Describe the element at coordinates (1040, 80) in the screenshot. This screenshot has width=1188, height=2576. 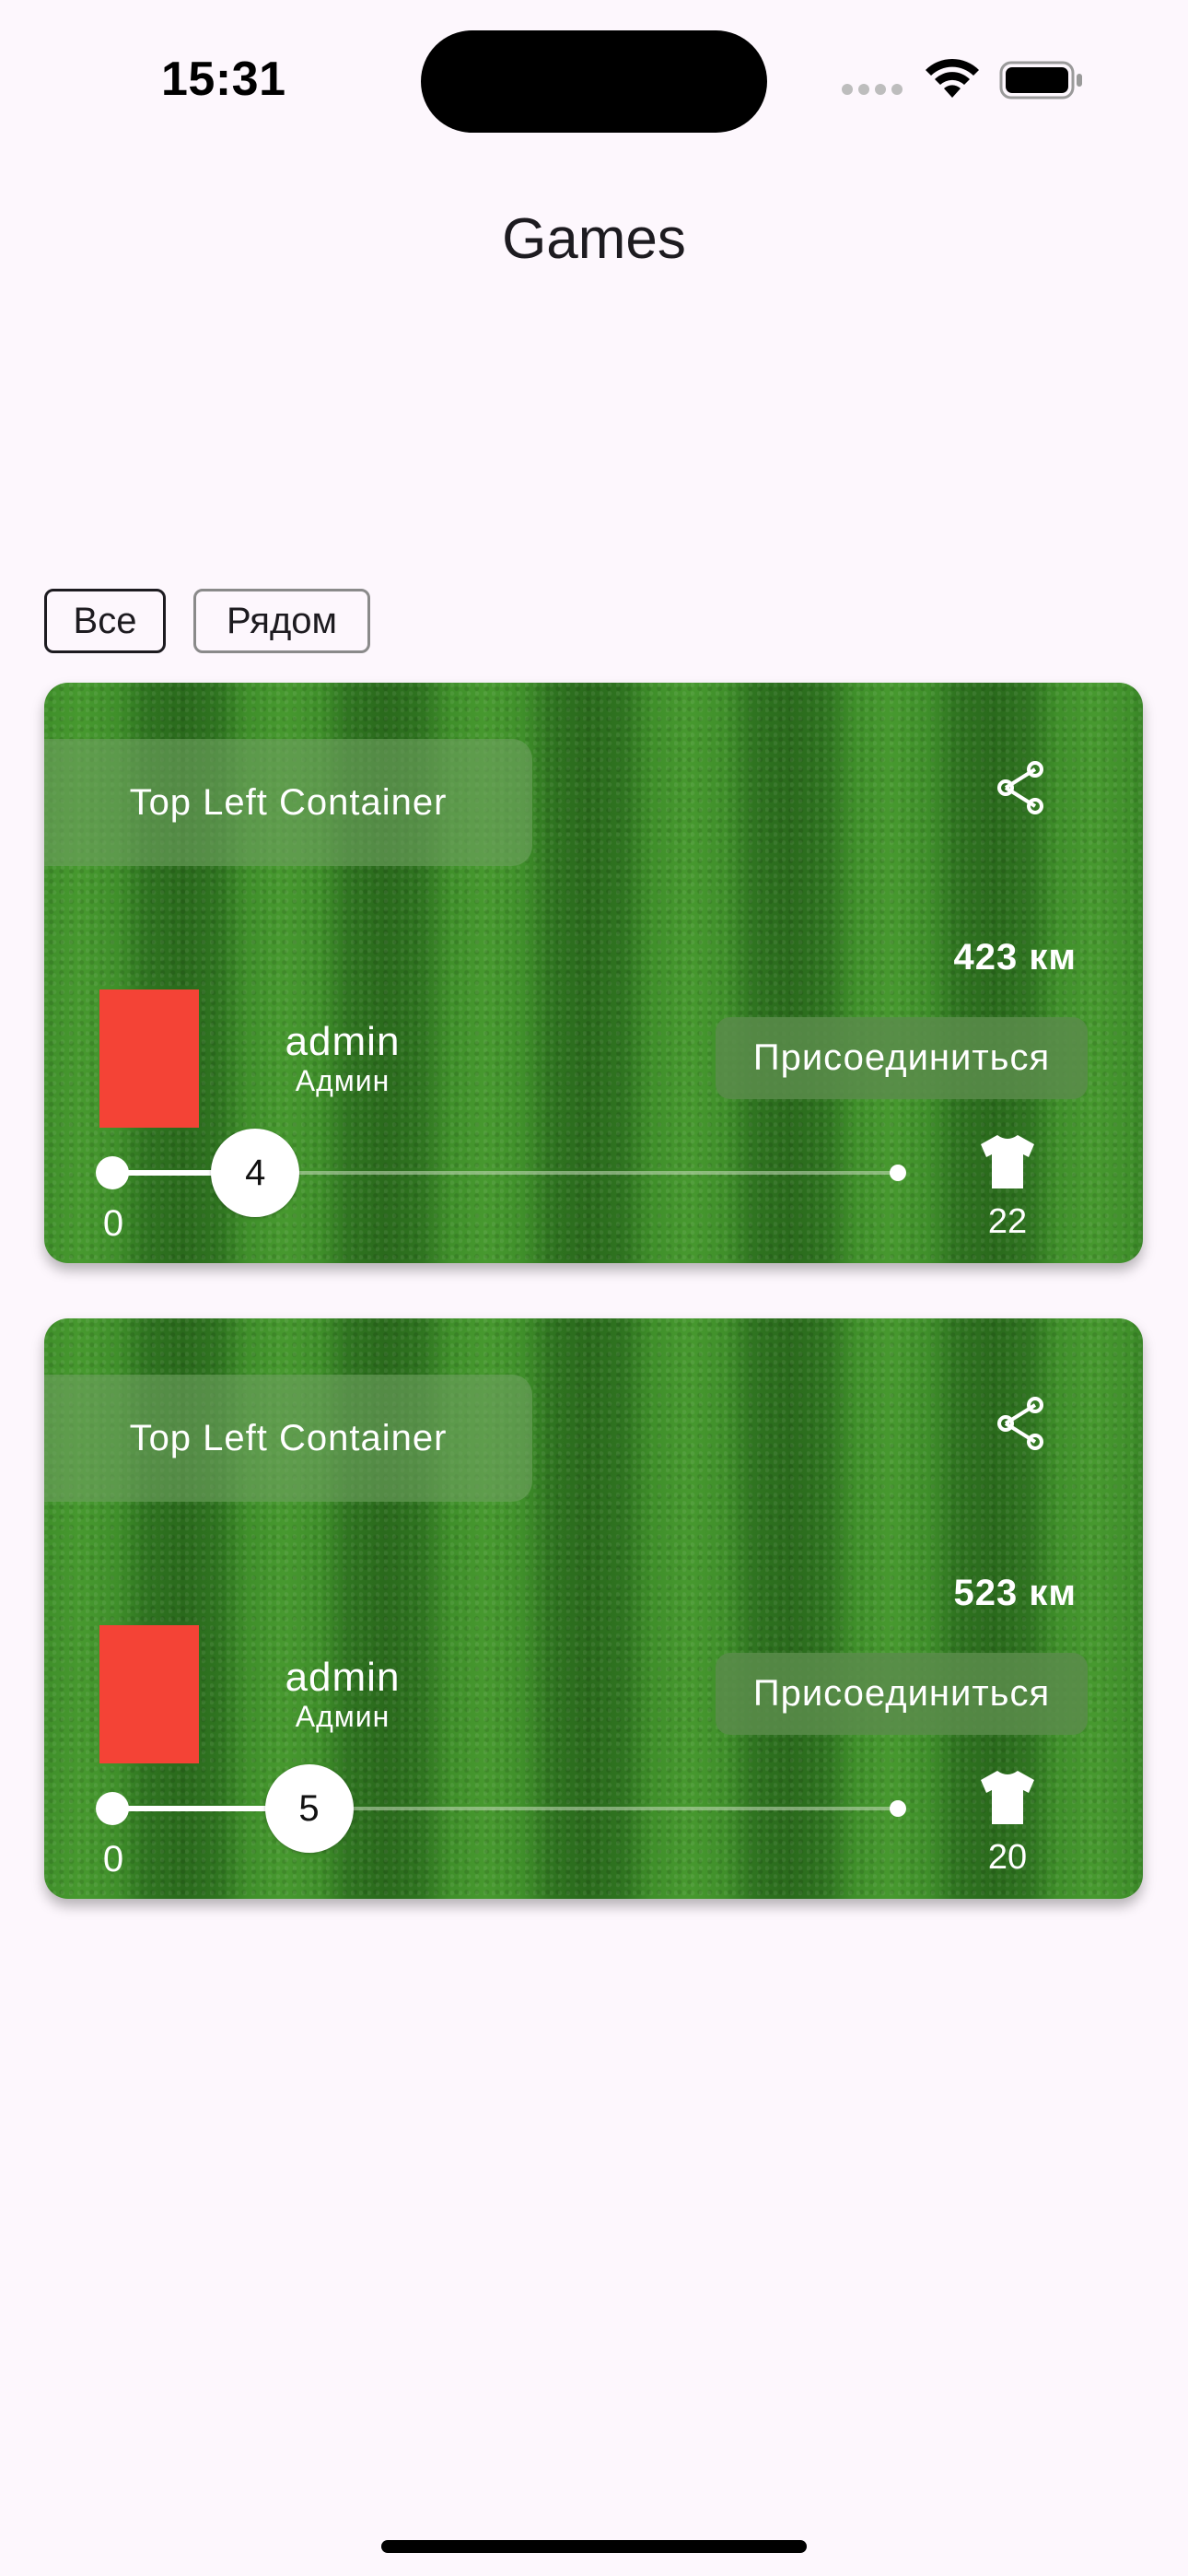
I see `battery-icon` at that location.